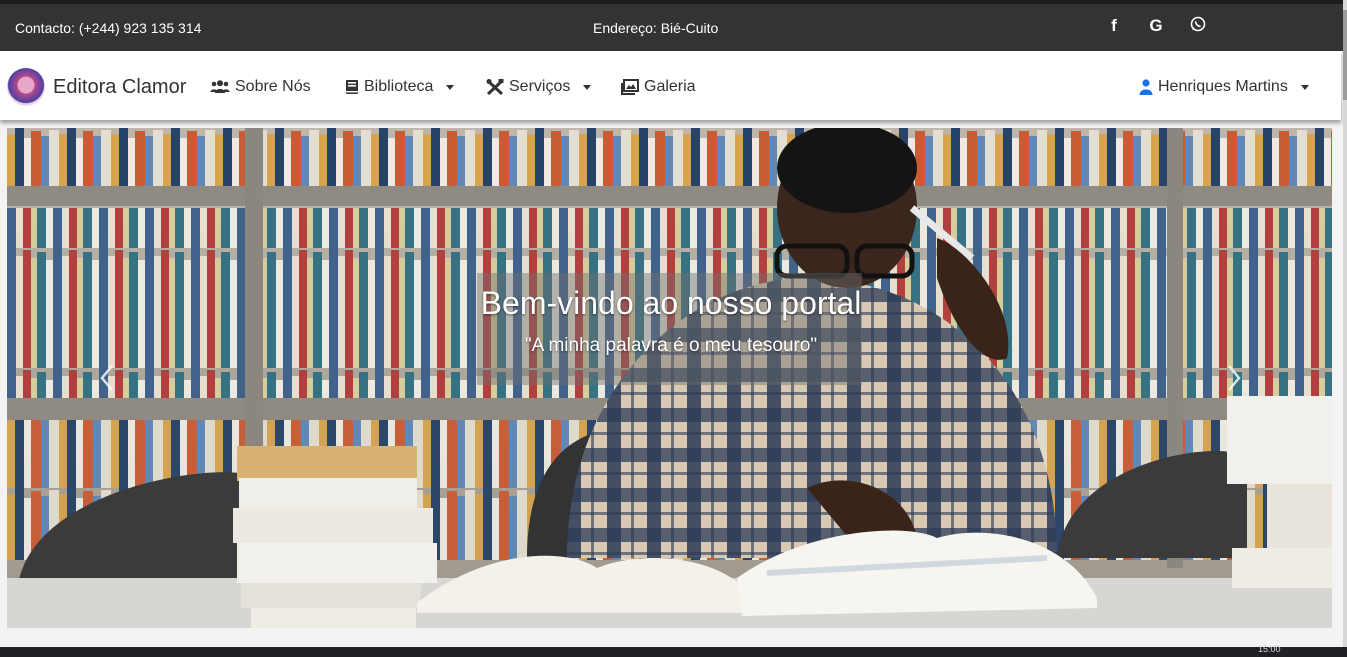  I want to click on brand-name: Editora Clamor, so click(120, 86).